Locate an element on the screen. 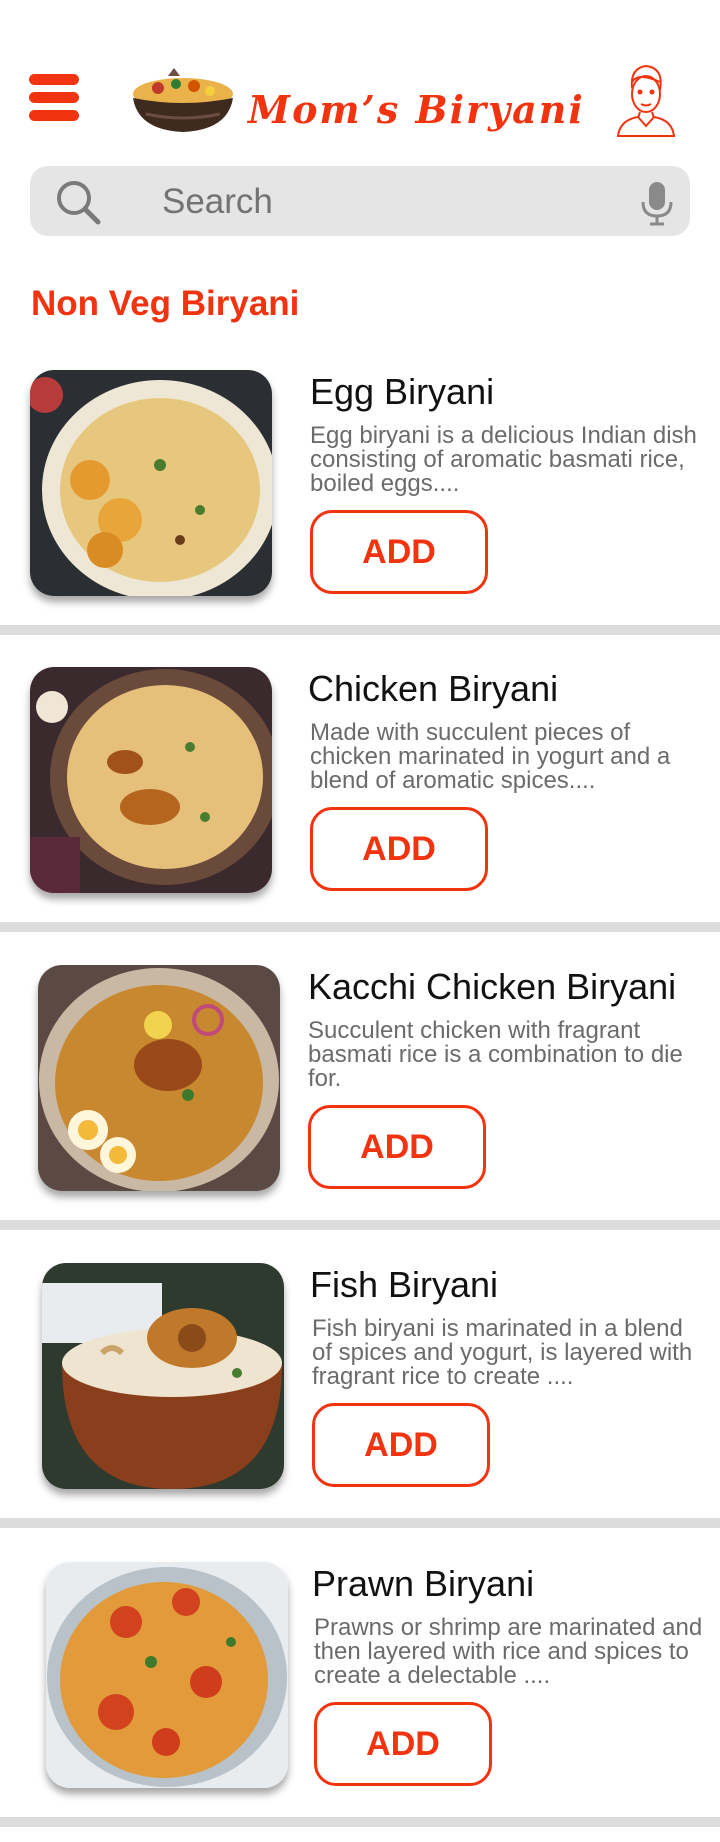  add-button-egg-biryani: ADD is located at coordinates (399, 552).